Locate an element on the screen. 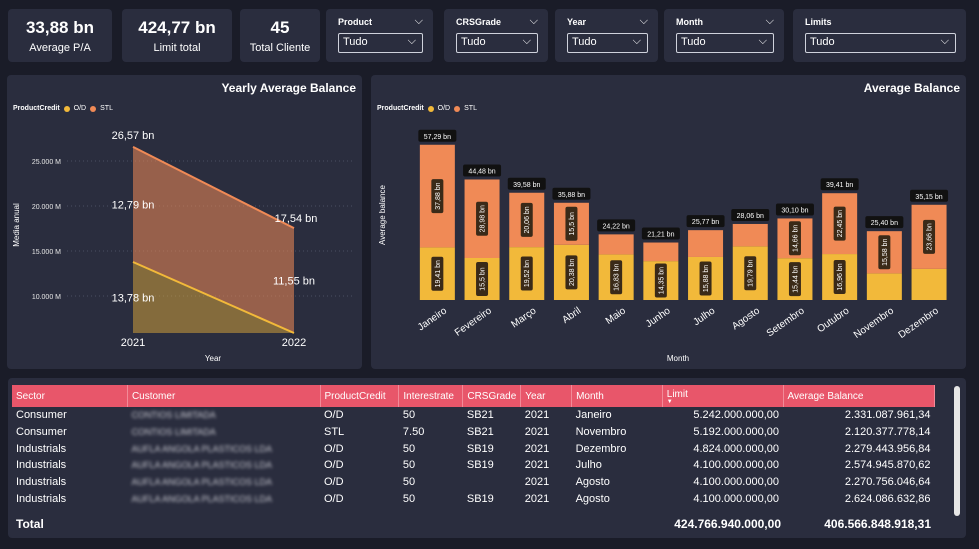  x-tick-label: Setembro is located at coordinates (786, 322).